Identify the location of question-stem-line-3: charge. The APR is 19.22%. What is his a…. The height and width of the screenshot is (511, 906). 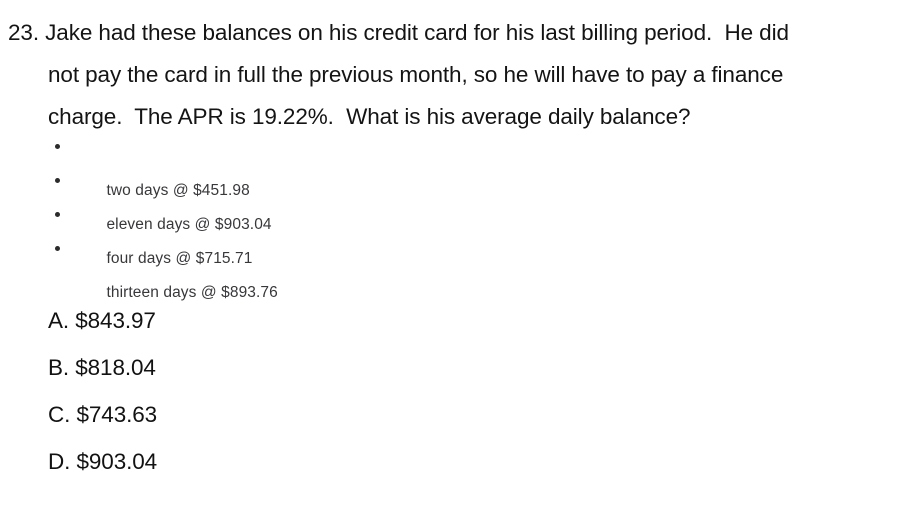
(369, 116).